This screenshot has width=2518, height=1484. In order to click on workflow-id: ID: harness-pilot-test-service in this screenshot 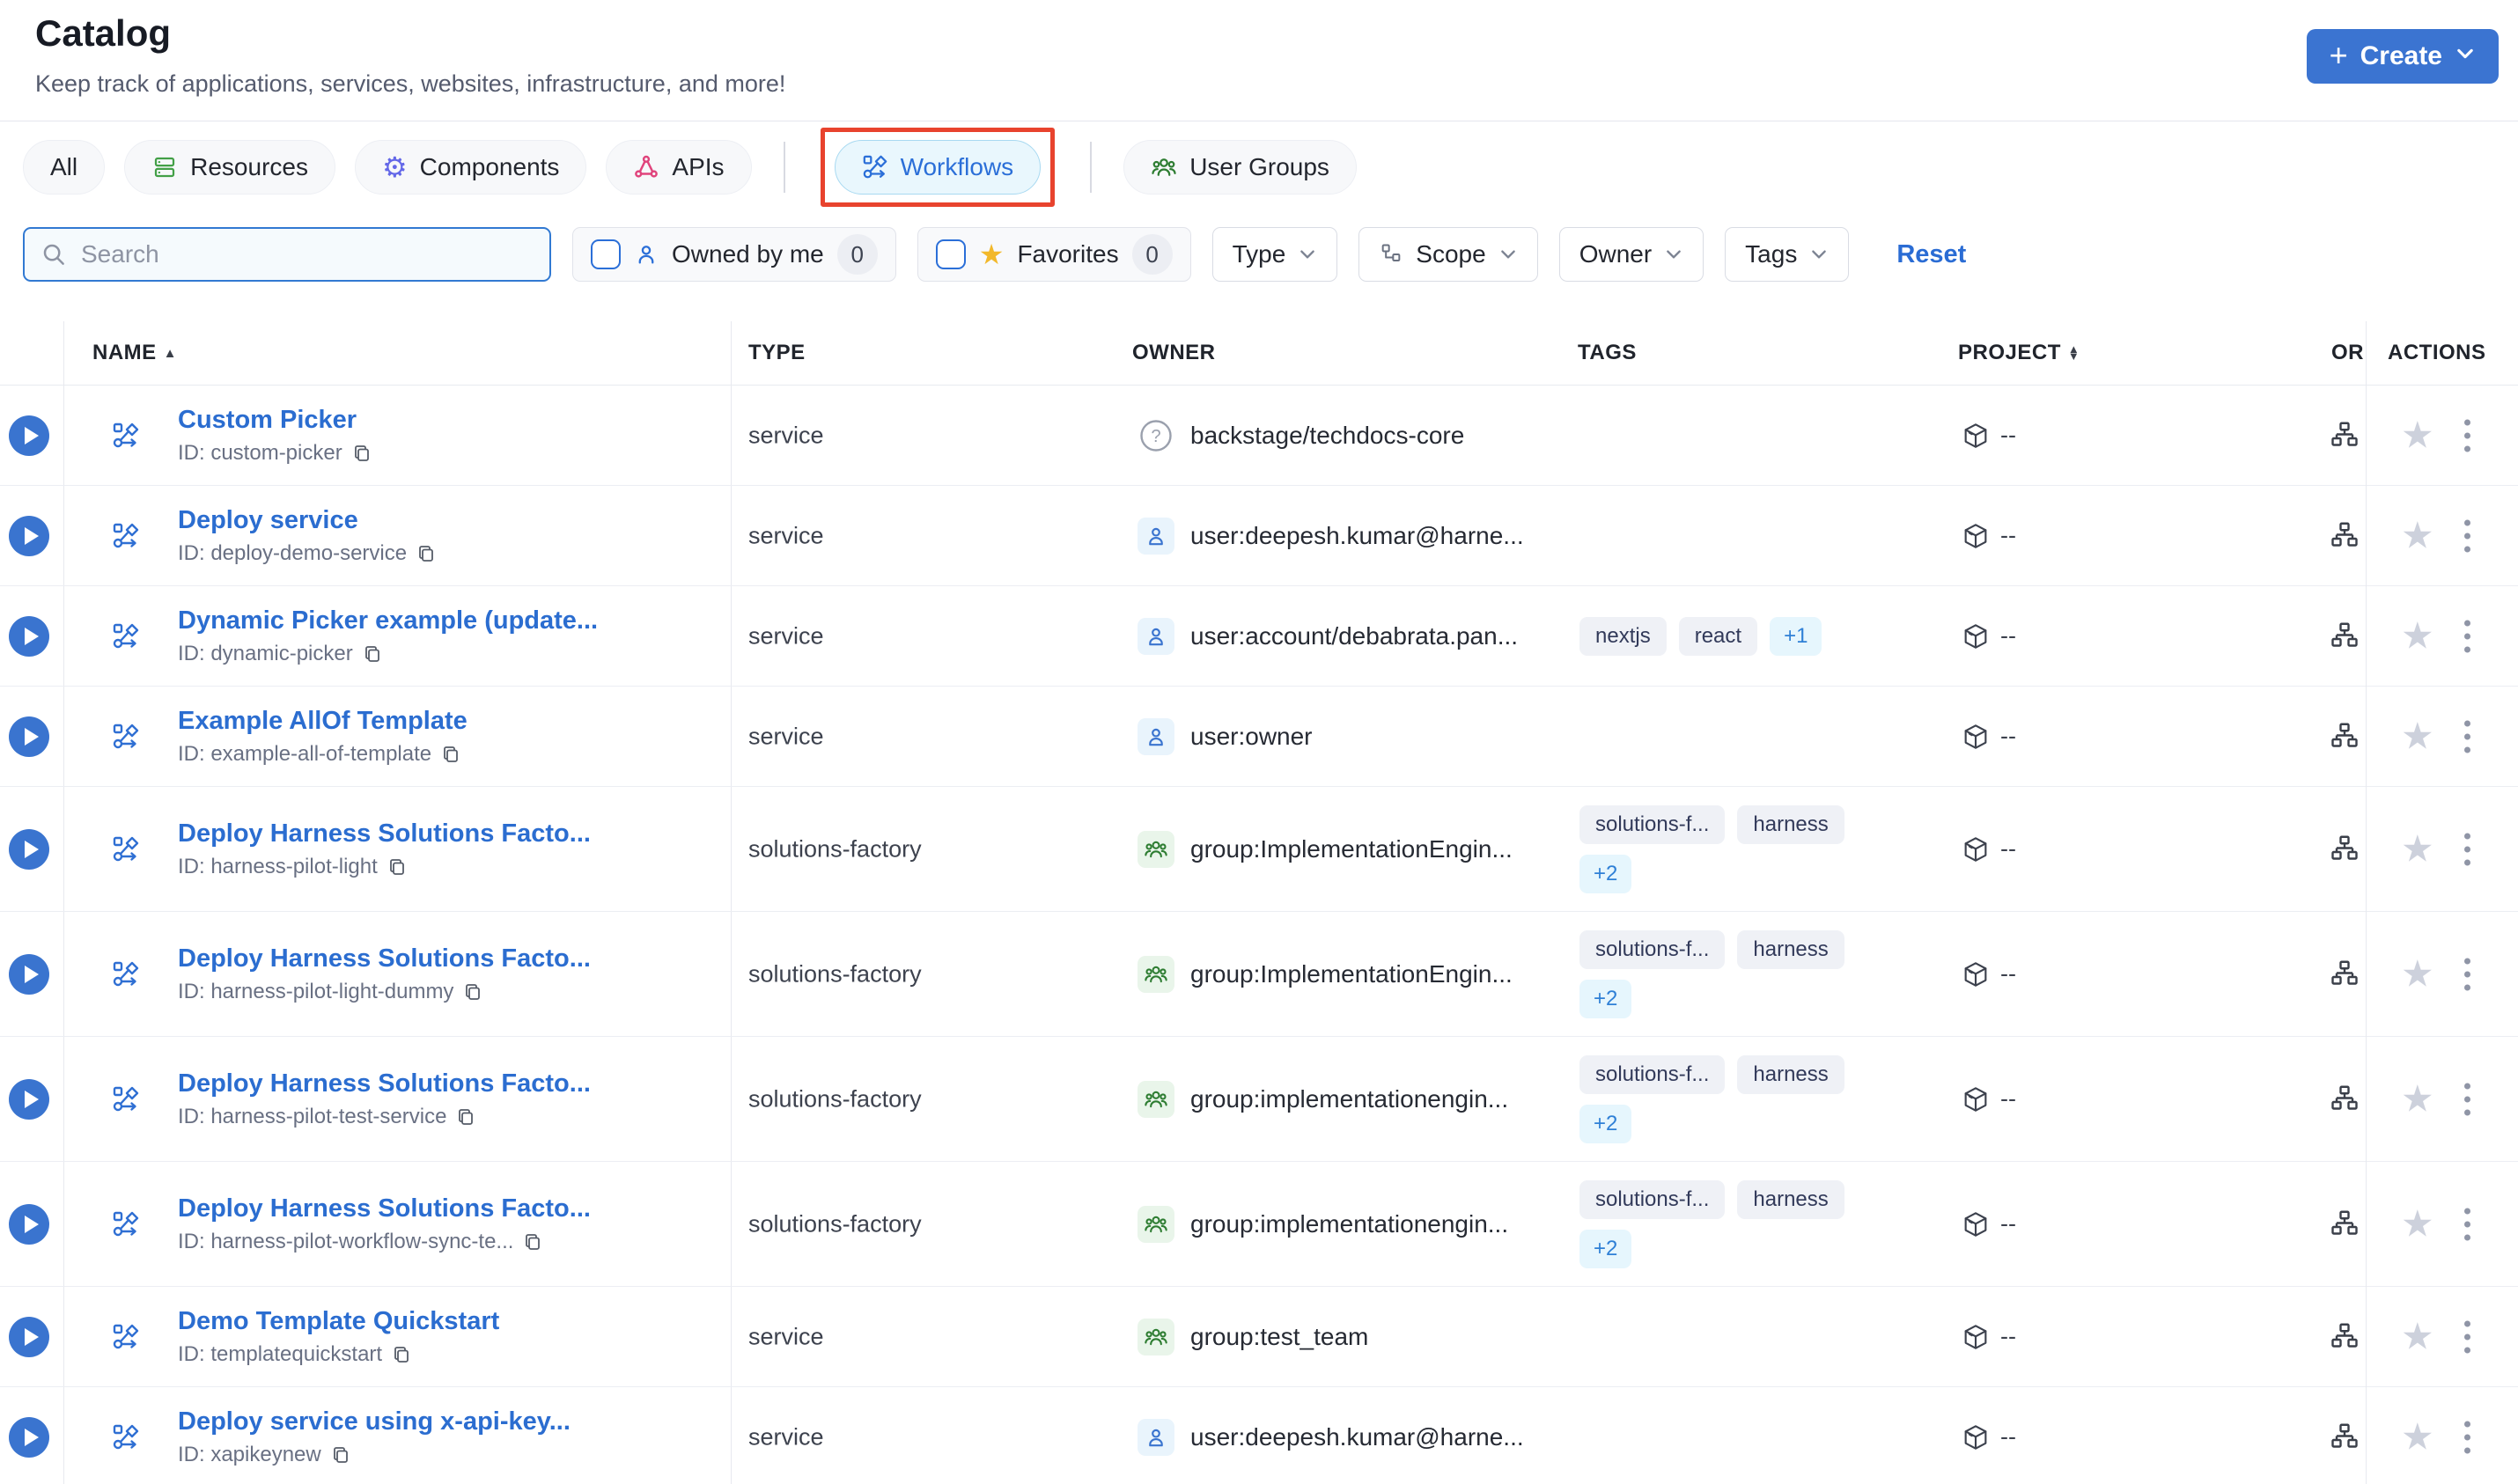, I will do `click(312, 1116)`.